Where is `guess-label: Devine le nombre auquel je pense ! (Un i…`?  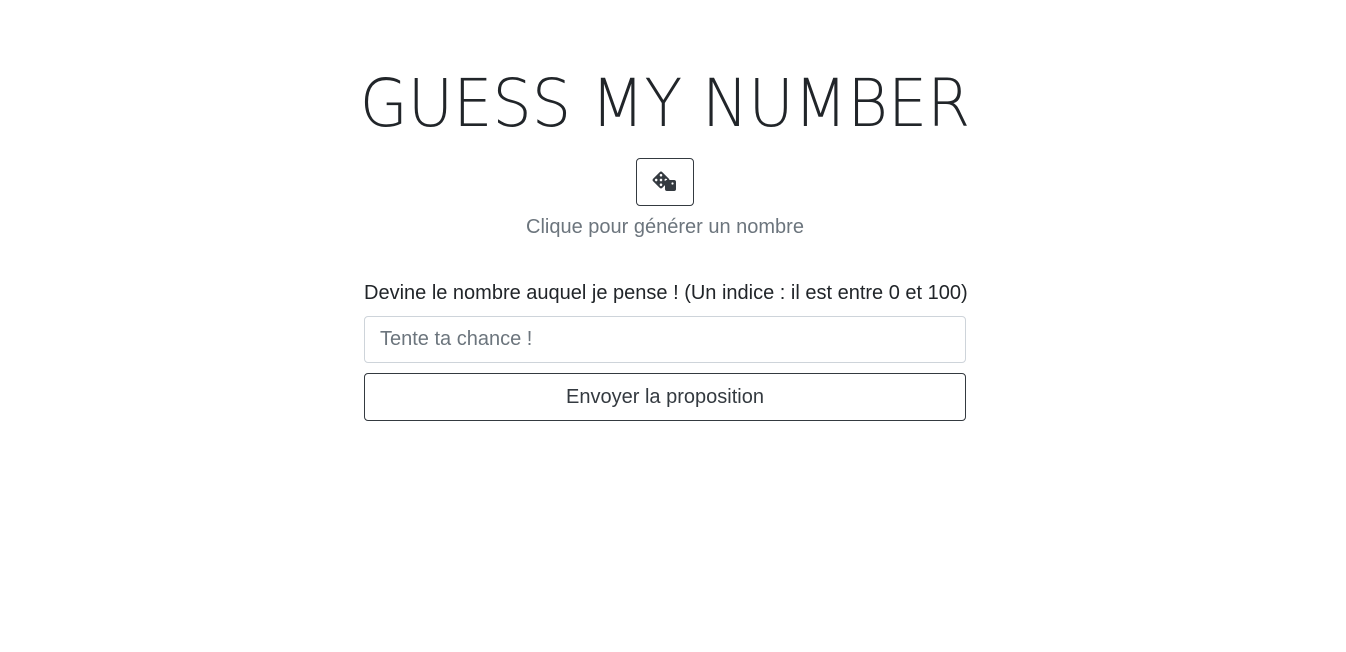 guess-label: Devine le nombre auquel je pense ! (Un i… is located at coordinates (666, 293).